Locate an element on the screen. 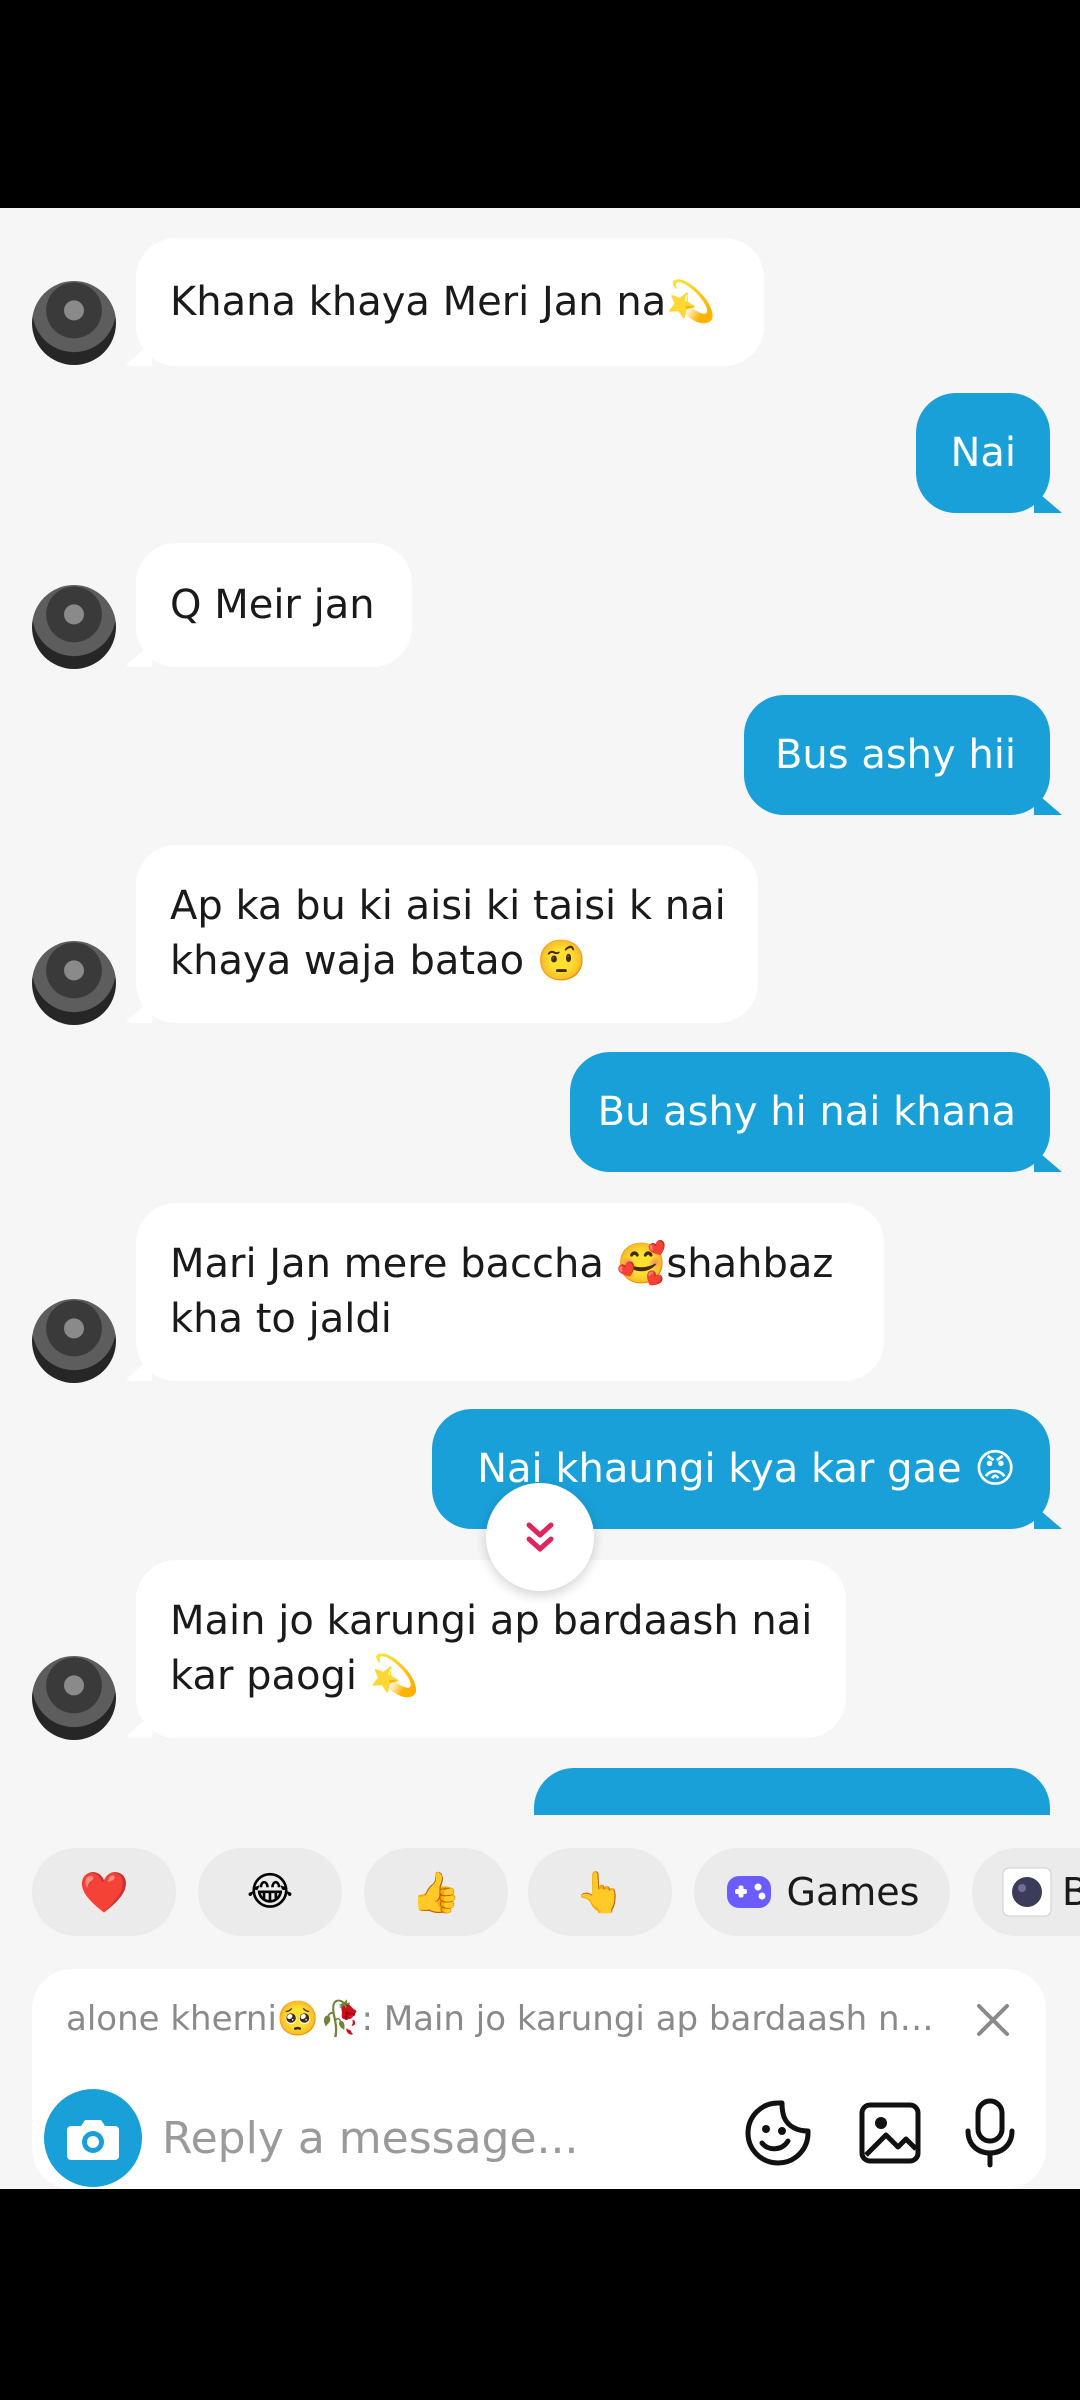 This screenshot has height=2400, width=1080. outgoing-message-bubble: Nai is located at coordinates (983, 453).